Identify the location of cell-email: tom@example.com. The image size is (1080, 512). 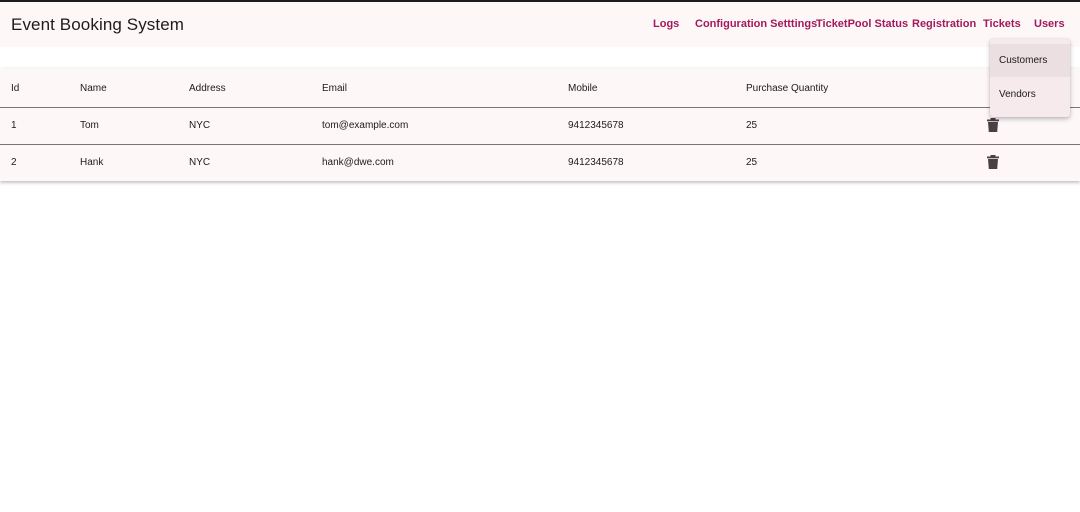
(365, 125).